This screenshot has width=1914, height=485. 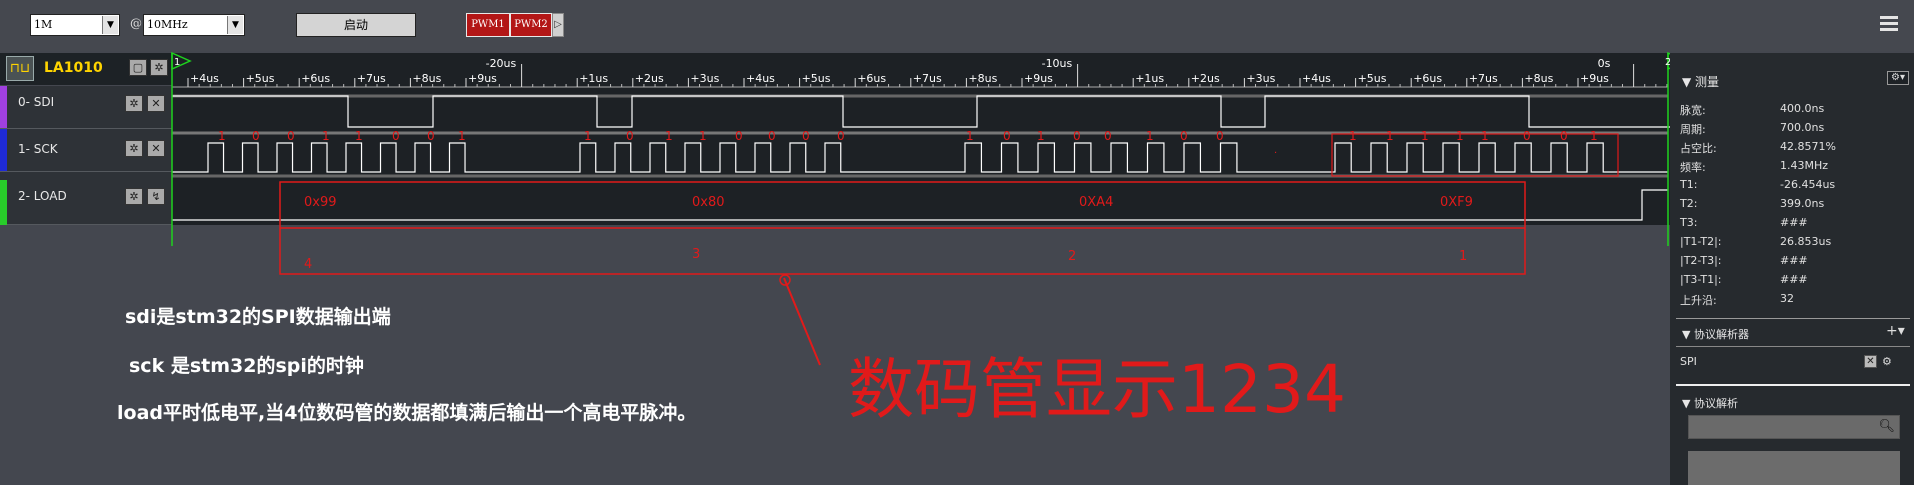 What do you see at coordinates (1693, 167) in the screenshot?
I see `measure-label: 频率:` at bounding box center [1693, 167].